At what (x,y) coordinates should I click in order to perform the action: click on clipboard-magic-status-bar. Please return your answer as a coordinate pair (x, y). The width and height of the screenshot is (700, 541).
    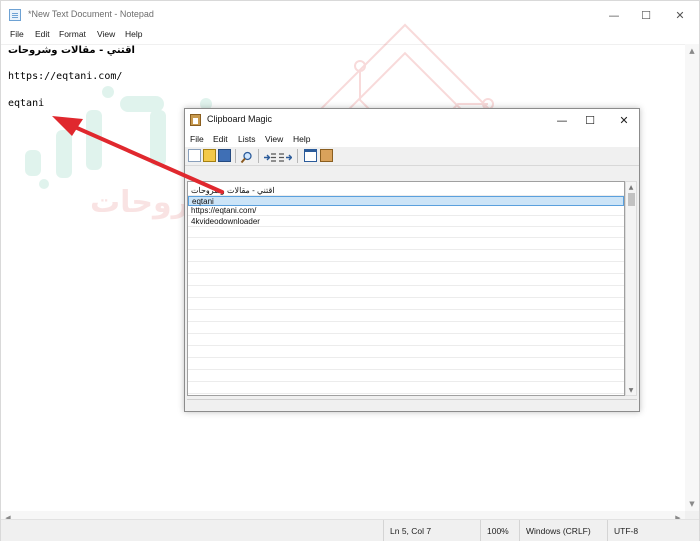
    Looking at the image, I should click on (412, 404).